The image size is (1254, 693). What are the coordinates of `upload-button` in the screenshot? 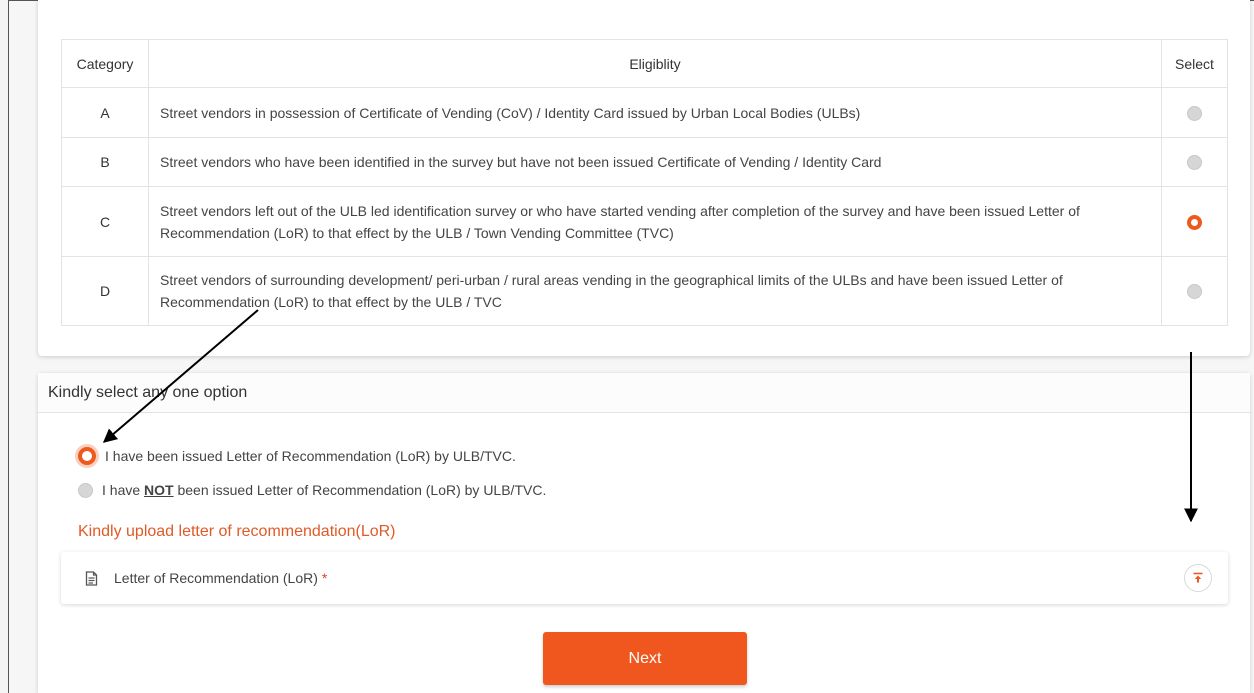 It's located at (1198, 578).